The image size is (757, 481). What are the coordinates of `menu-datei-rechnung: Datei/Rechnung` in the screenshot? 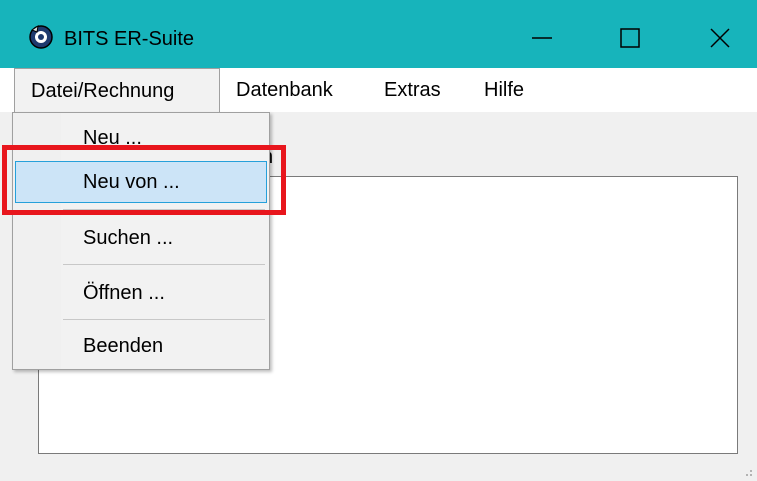 It's located at (117, 90).